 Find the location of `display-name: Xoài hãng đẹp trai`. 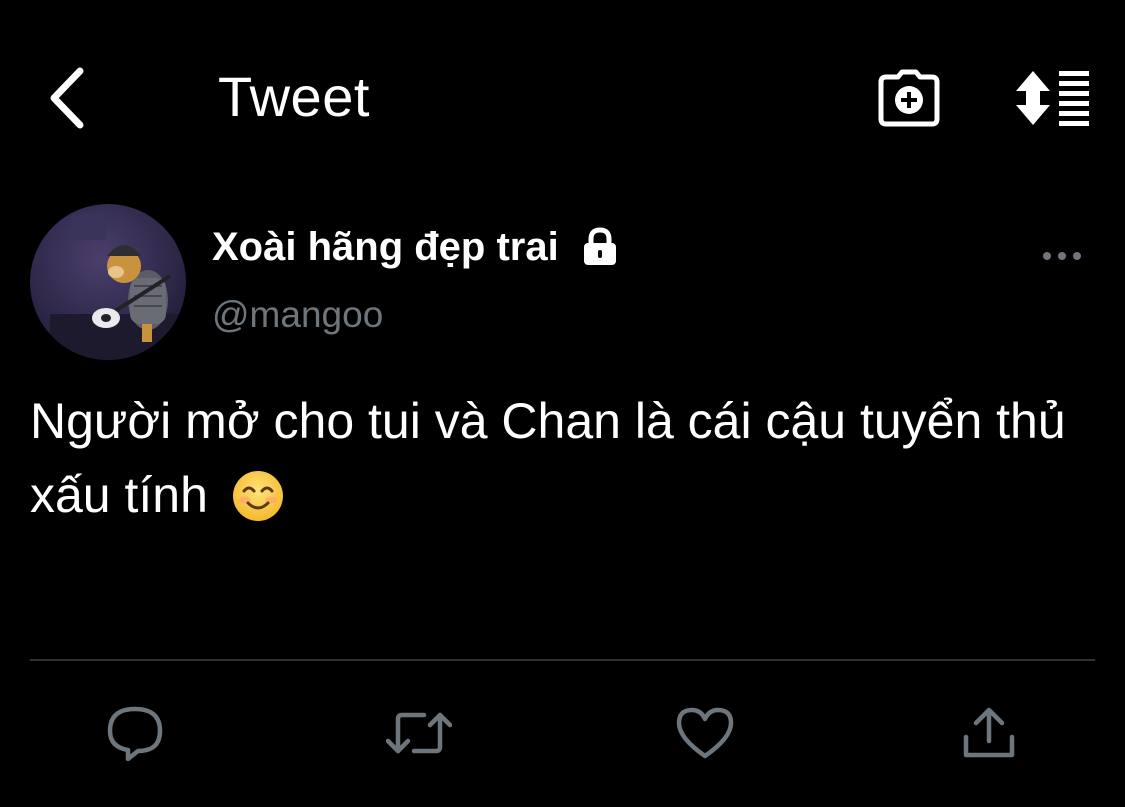

display-name: Xoài hãng đẹp trai is located at coordinates (385, 247).